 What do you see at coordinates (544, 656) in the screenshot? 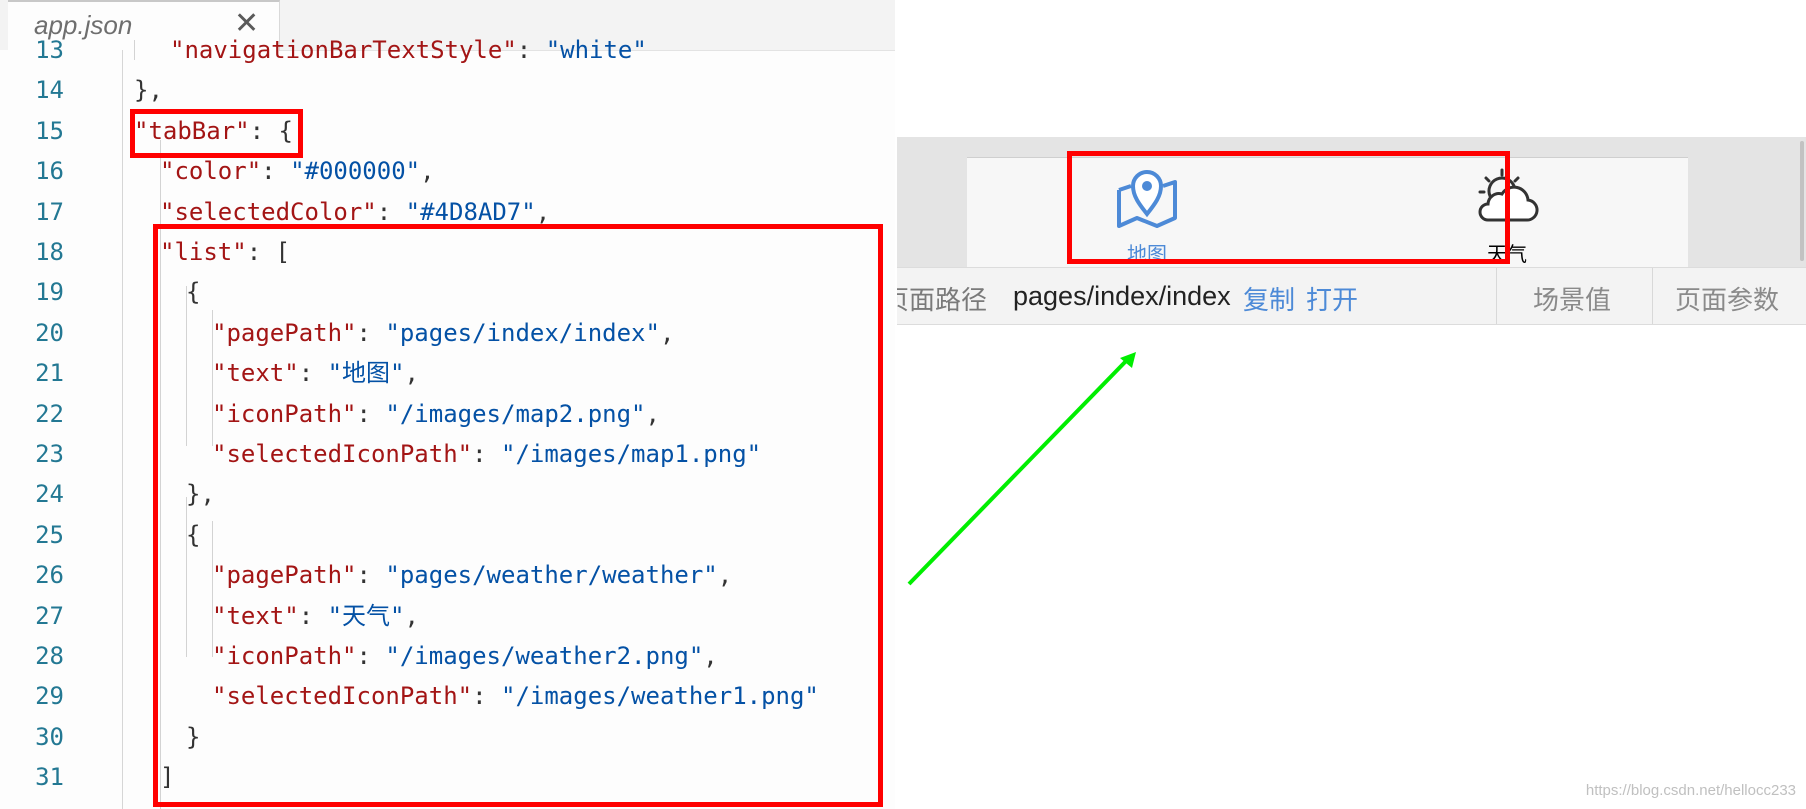
I see `json-string: "/images/weather2.png"` at bounding box center [544, 656].